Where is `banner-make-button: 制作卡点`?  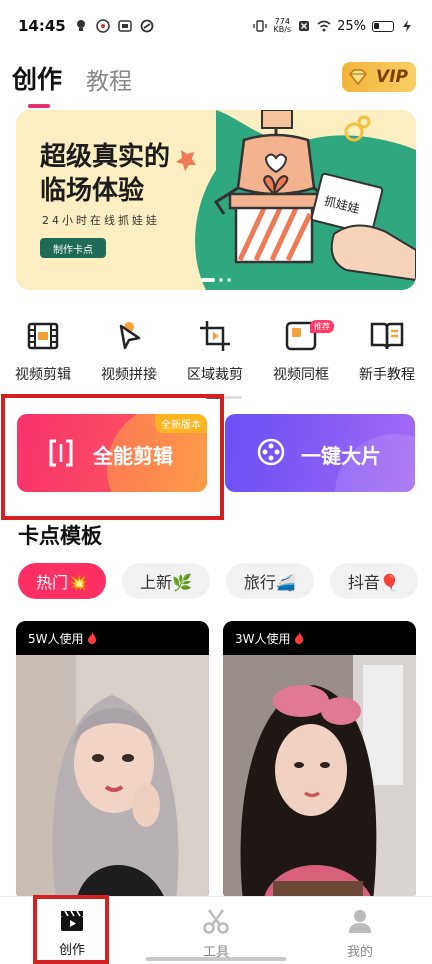 banner-make-button: 制作卡点 is located at coordinates (73, 248).